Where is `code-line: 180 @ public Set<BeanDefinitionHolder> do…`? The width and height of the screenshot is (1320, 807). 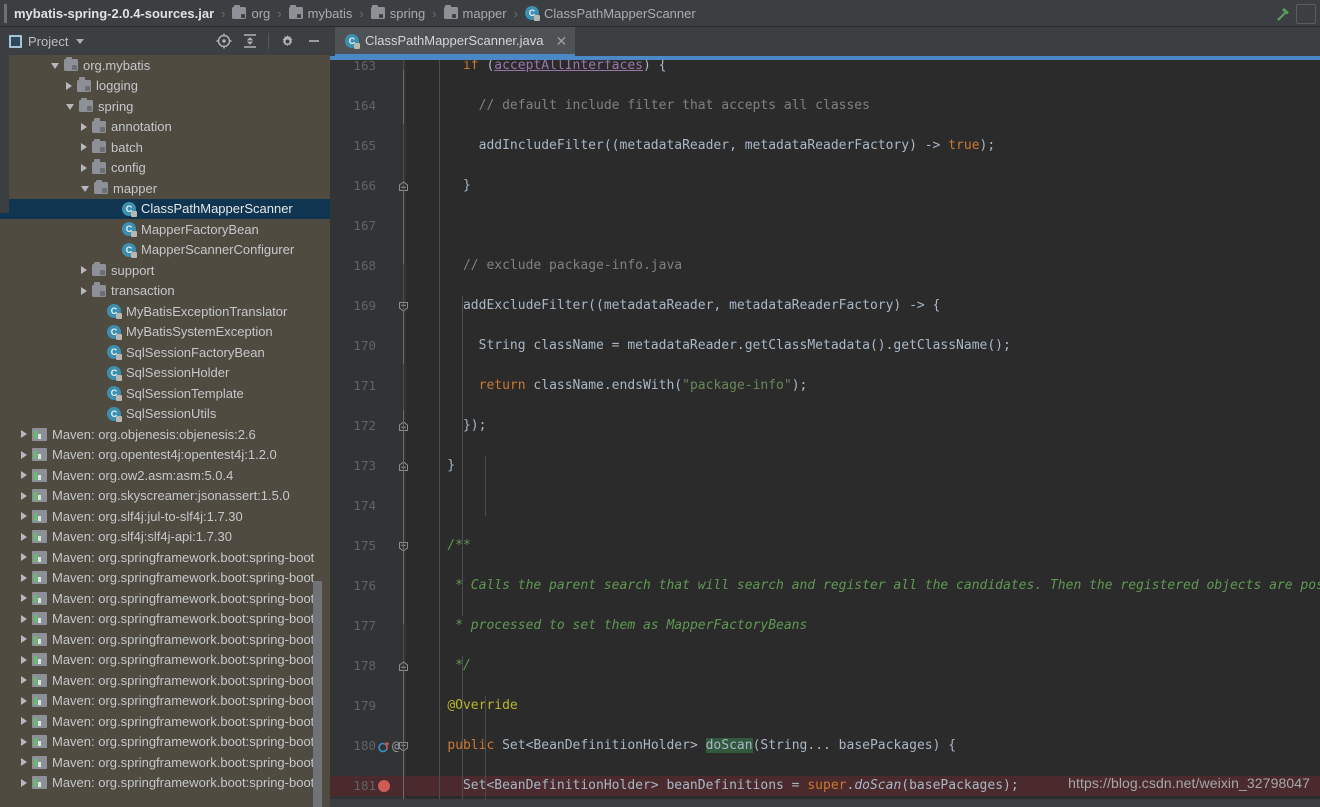 code-line: 180 @ public Set<BeanDefinitionHolder> do… is located at coordinates (825, 746).